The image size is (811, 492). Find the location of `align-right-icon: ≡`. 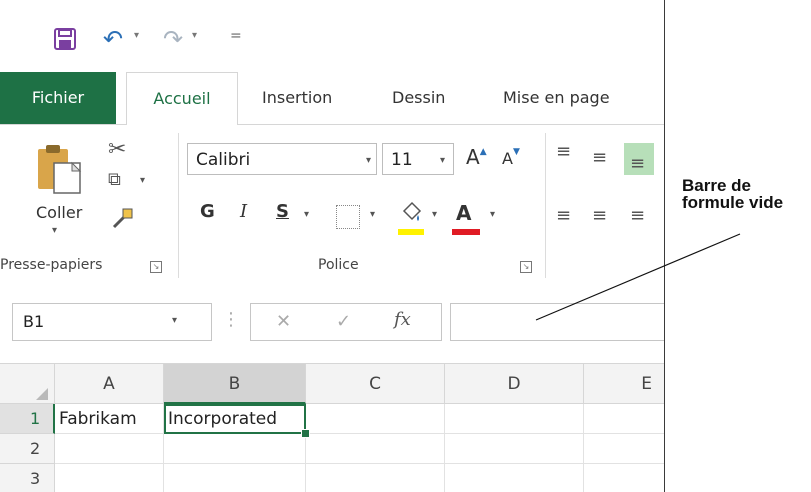

align-right-icon: ≡ is located at coordinates (640, 216).